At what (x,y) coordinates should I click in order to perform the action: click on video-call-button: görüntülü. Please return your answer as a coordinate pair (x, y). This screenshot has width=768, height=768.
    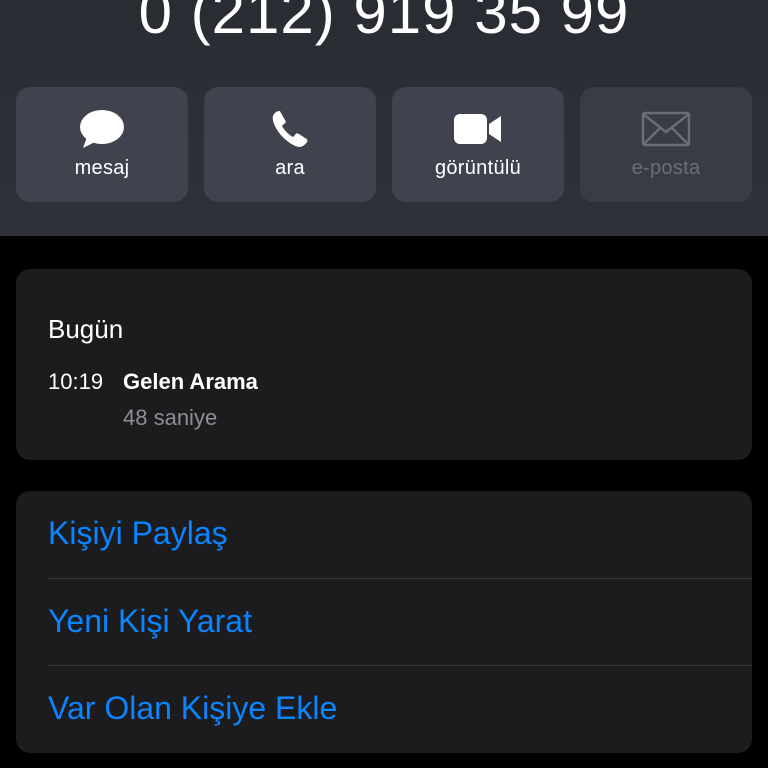
    Looking at the image, I should click on (478, 144).